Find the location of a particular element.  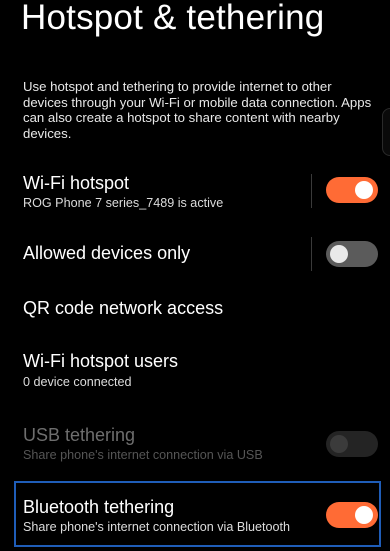

qr-code-row: QR code network access is located at coordinates (195, 310).